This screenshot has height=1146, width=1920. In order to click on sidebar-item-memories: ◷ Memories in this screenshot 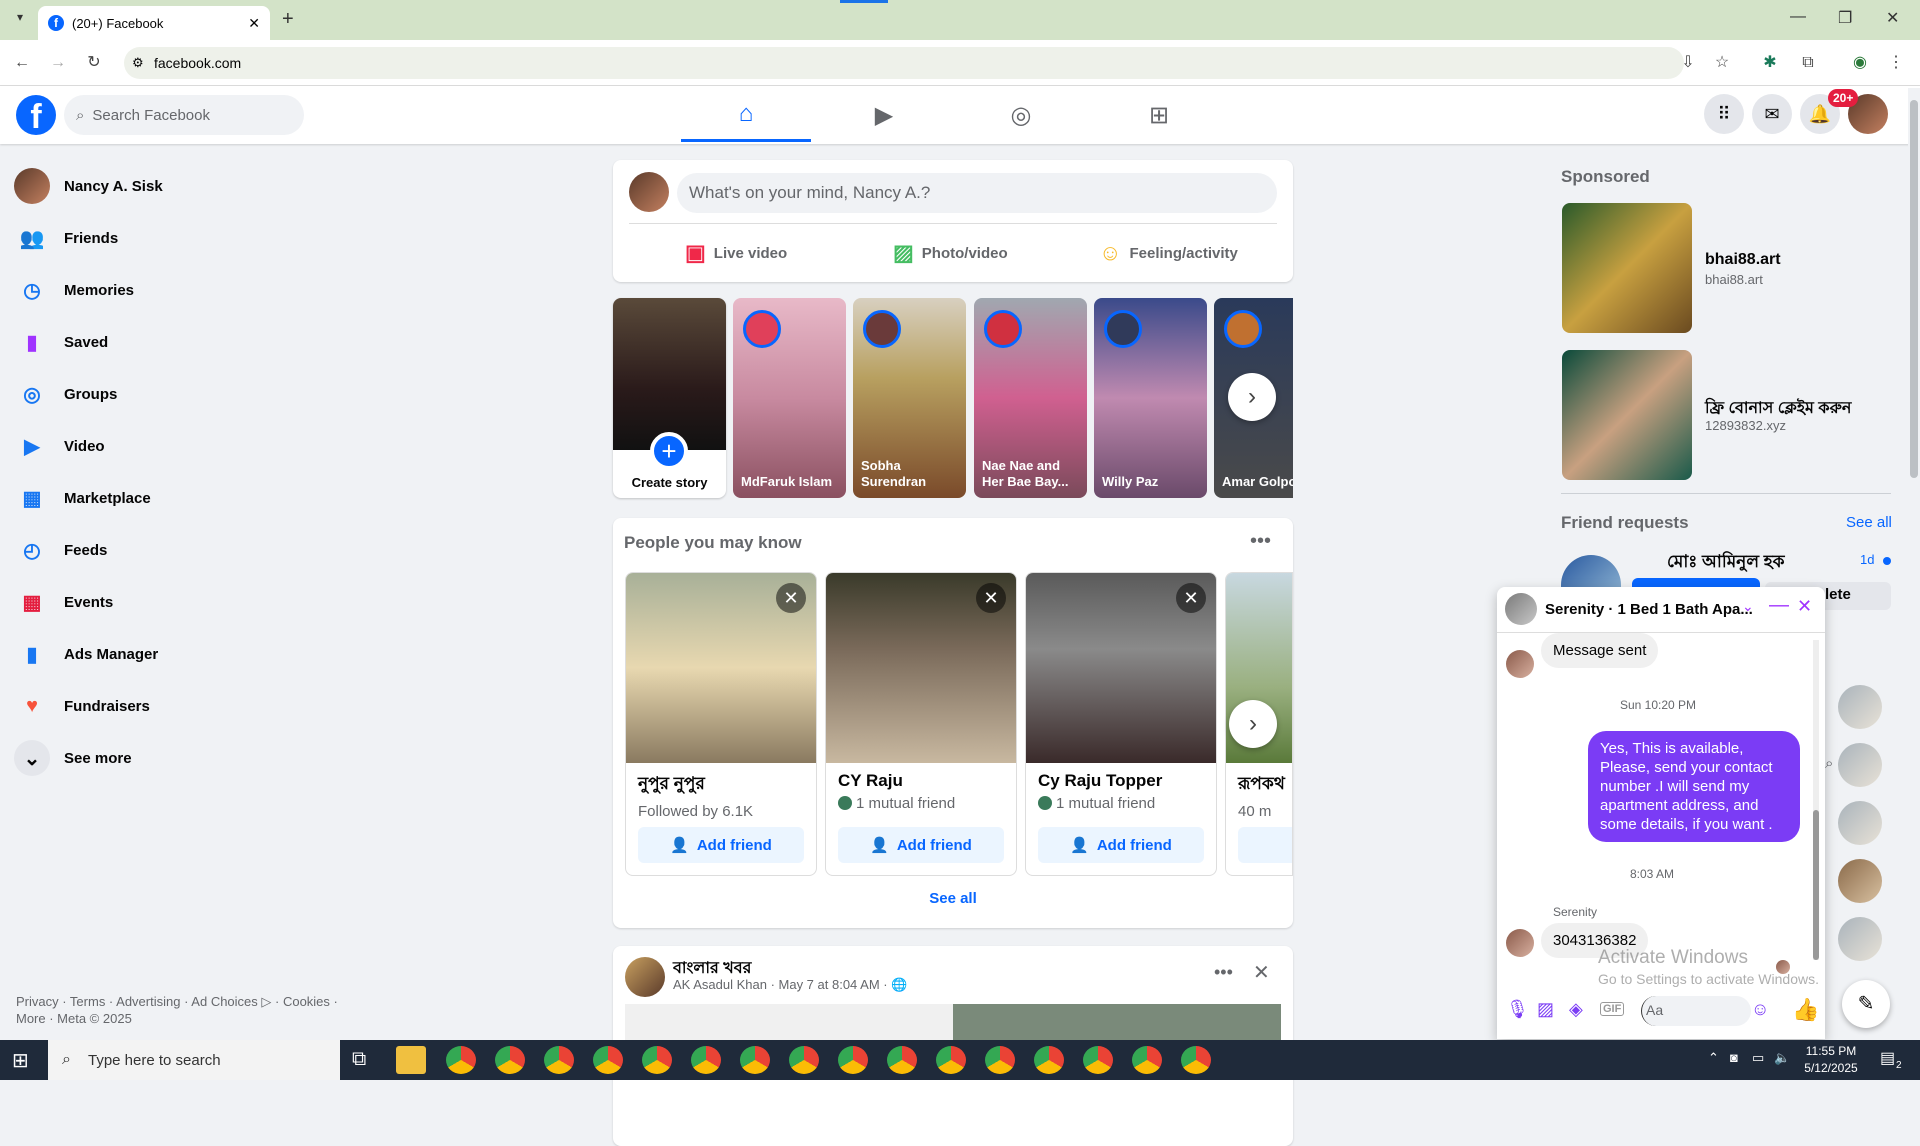, I will do `click(174, 290)`.